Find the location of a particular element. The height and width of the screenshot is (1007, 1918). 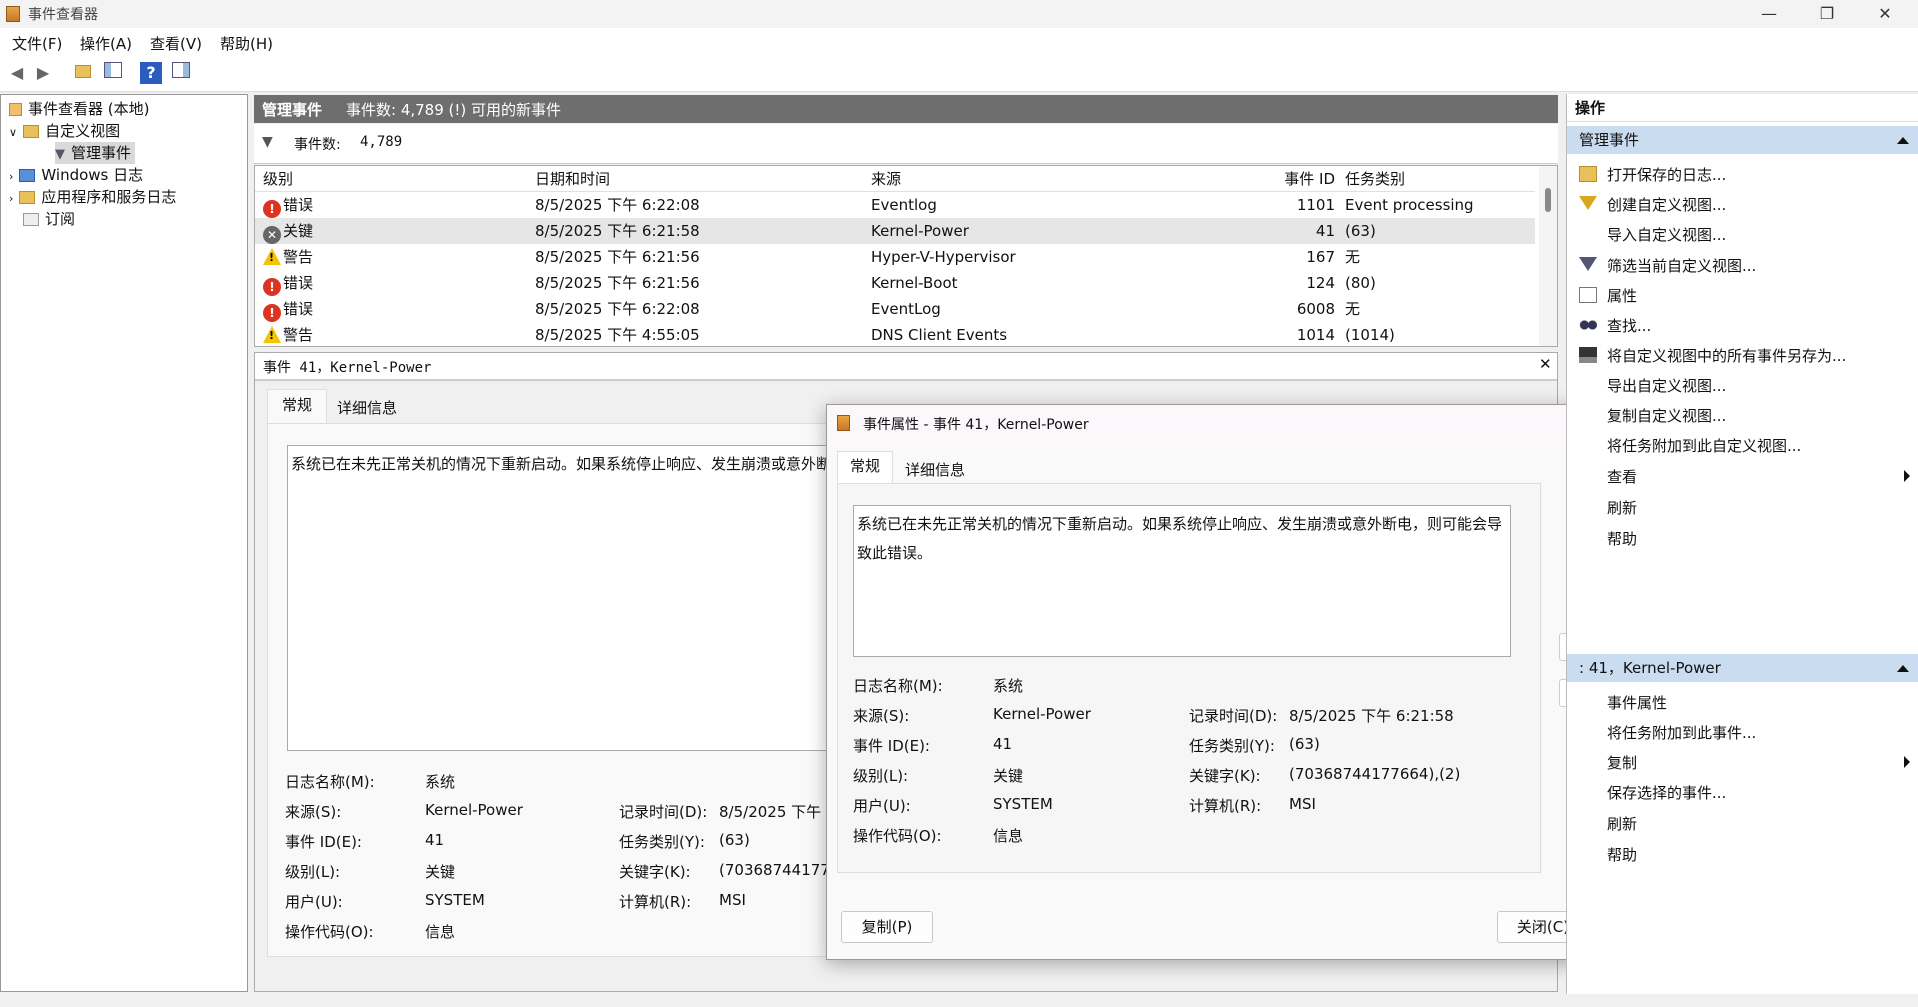

dialog-event-id-value: 41 is located at coordinates (1003, 744).